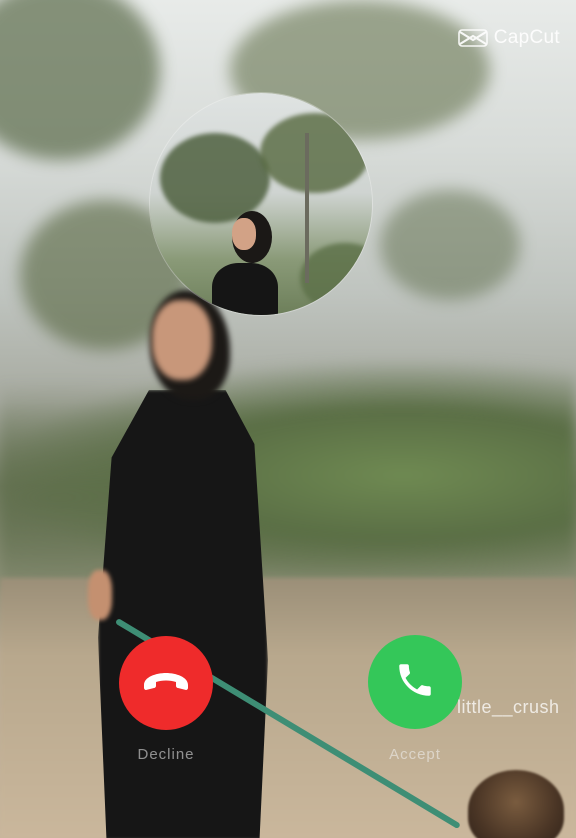 This screenshot has width=576, height=838. Describe the element at coordinates (166, 754) in the screenshot. I see `decline-label: Decline` at that location.